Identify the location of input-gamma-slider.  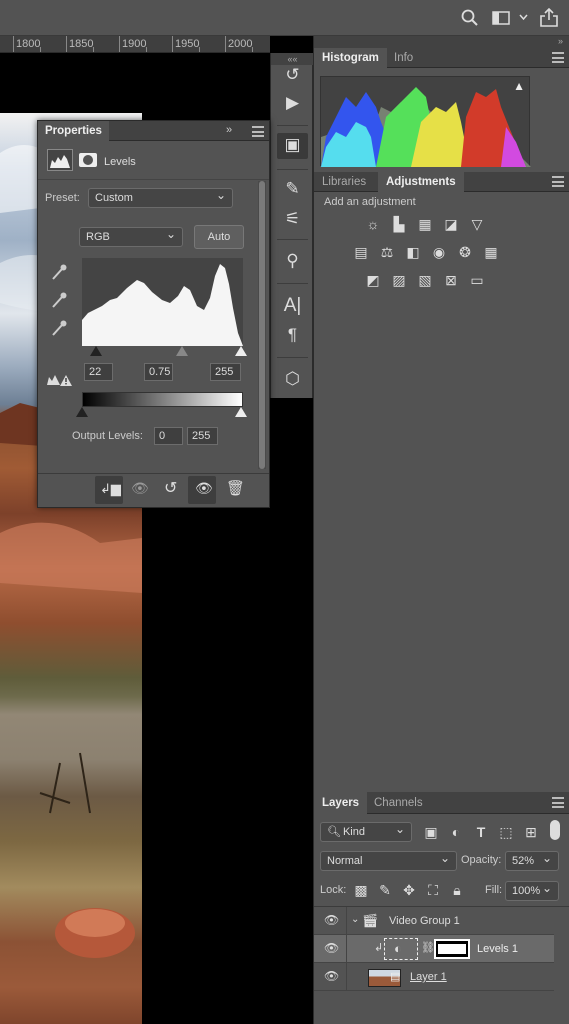
(182, 351).